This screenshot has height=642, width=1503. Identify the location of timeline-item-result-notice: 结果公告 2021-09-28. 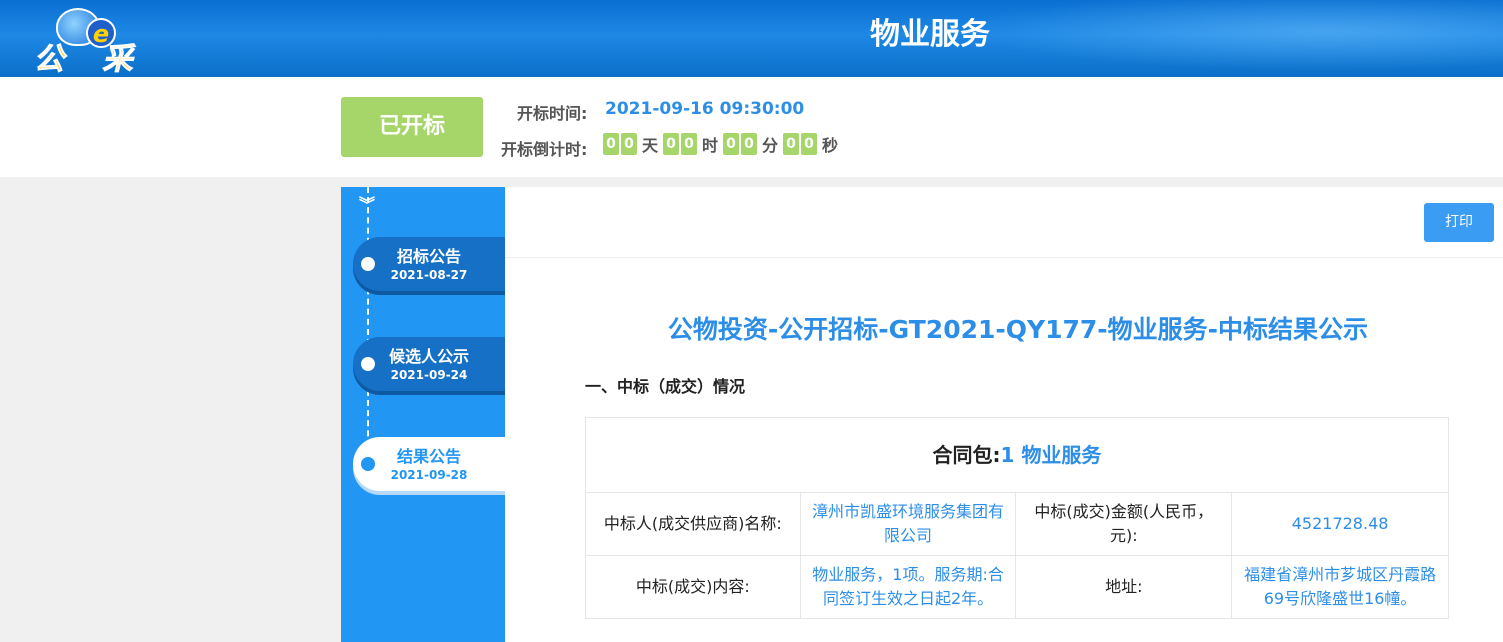
(429, 464).